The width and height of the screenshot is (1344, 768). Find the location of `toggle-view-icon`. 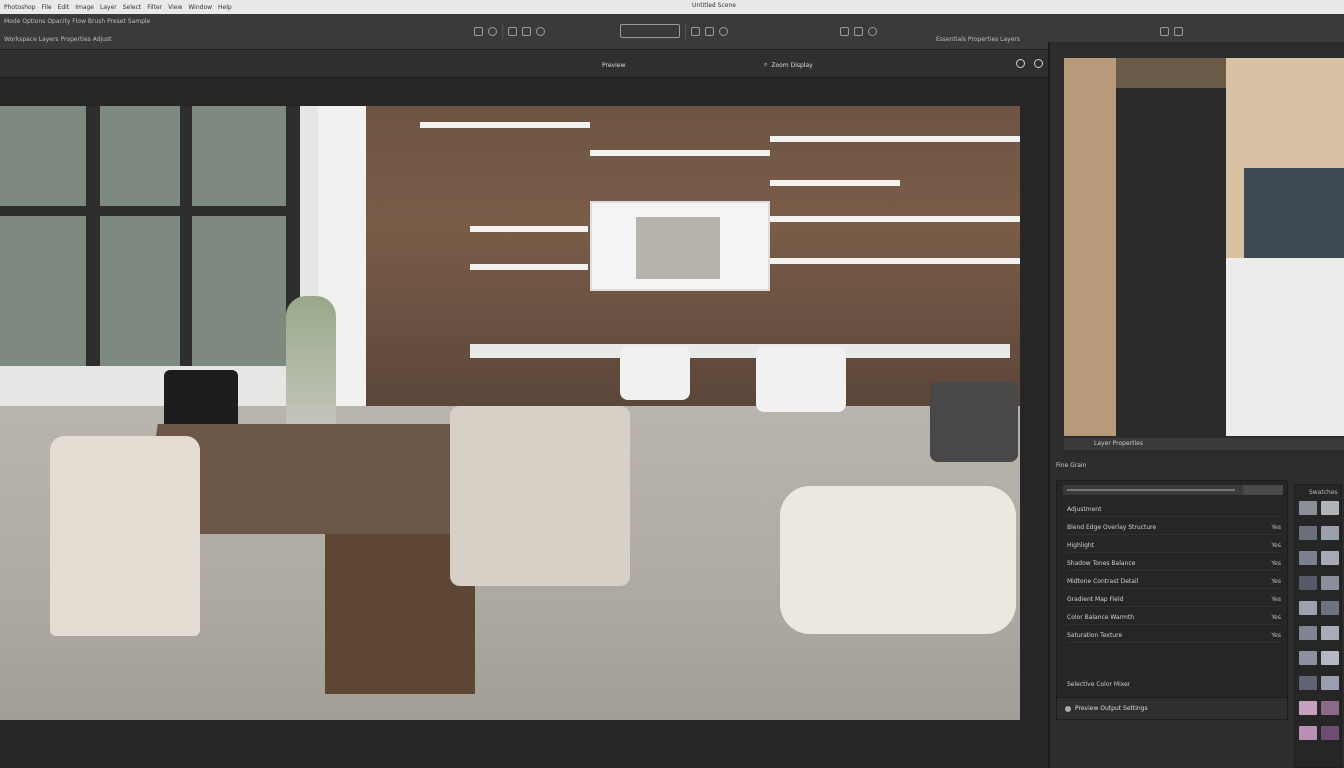

toggle-view-icon is located at coordinates (1038, 63).